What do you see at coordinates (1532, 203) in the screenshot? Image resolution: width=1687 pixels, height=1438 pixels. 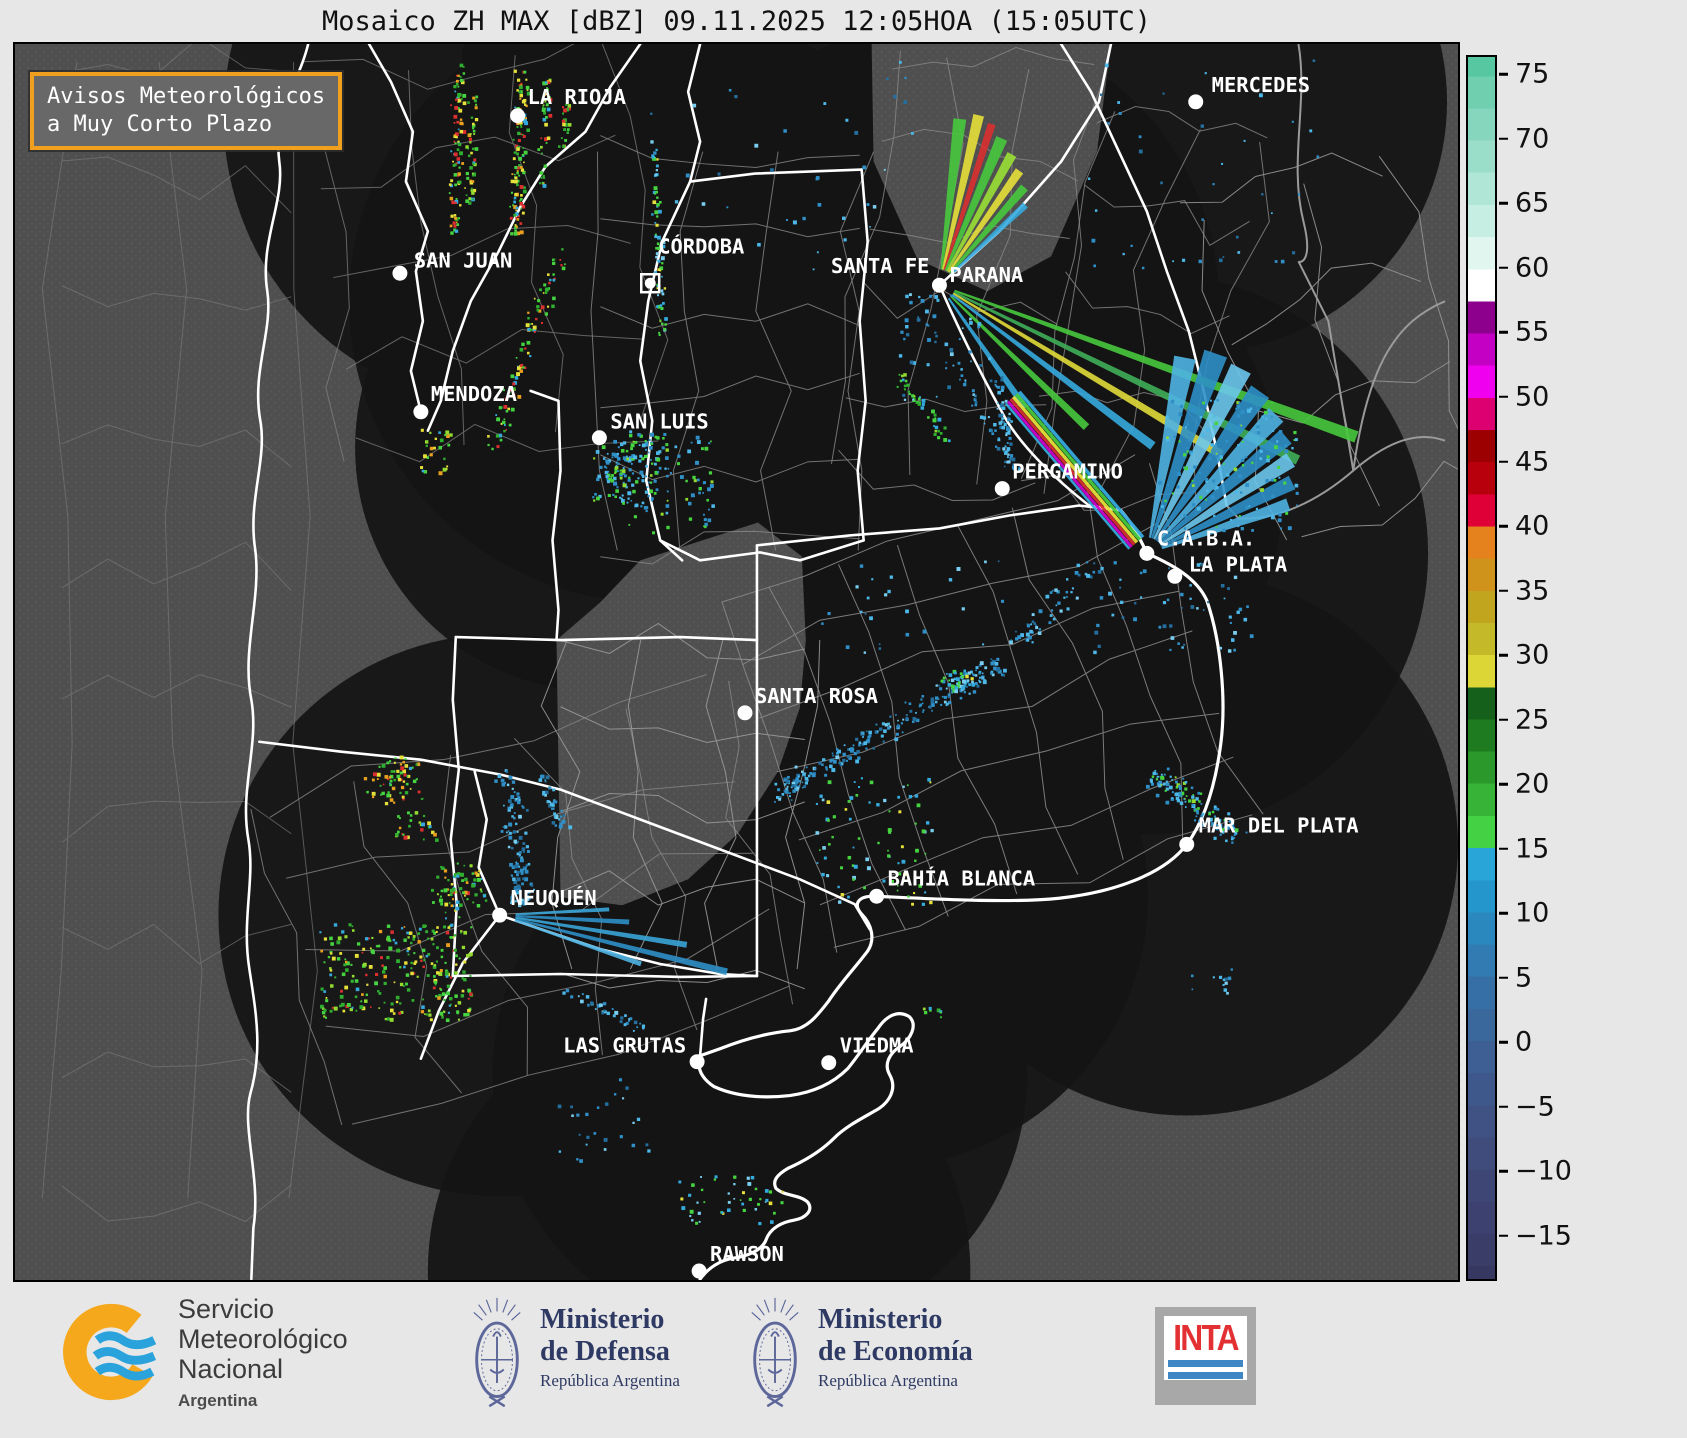 I see `colorbar-tick-label: 65` at bounding box center [1532, 203].